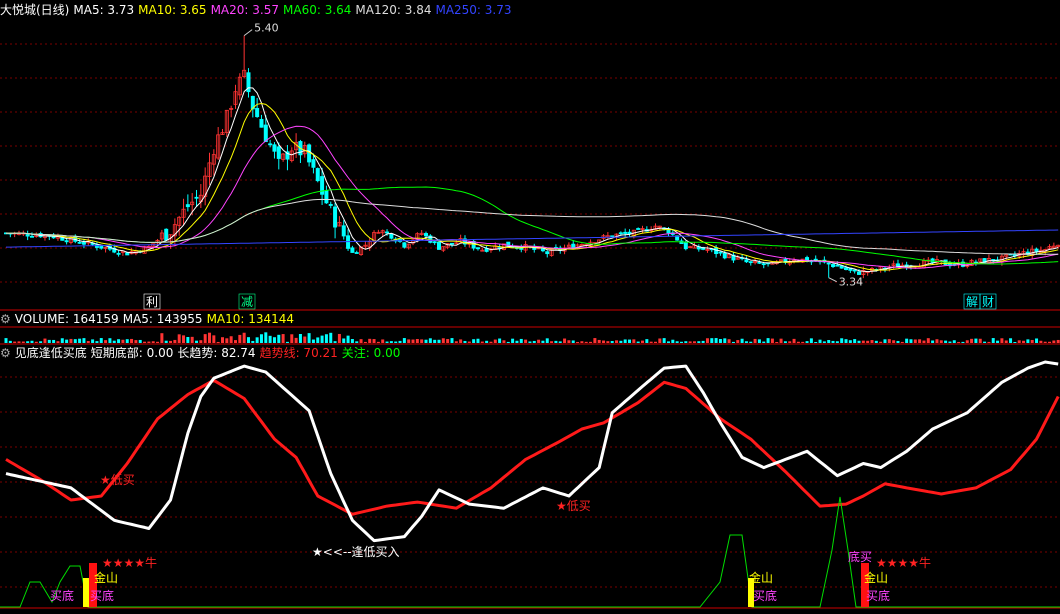 The image size is (1060, 614). I want to click on low-buy-label: ★低买, so click(573, 506).